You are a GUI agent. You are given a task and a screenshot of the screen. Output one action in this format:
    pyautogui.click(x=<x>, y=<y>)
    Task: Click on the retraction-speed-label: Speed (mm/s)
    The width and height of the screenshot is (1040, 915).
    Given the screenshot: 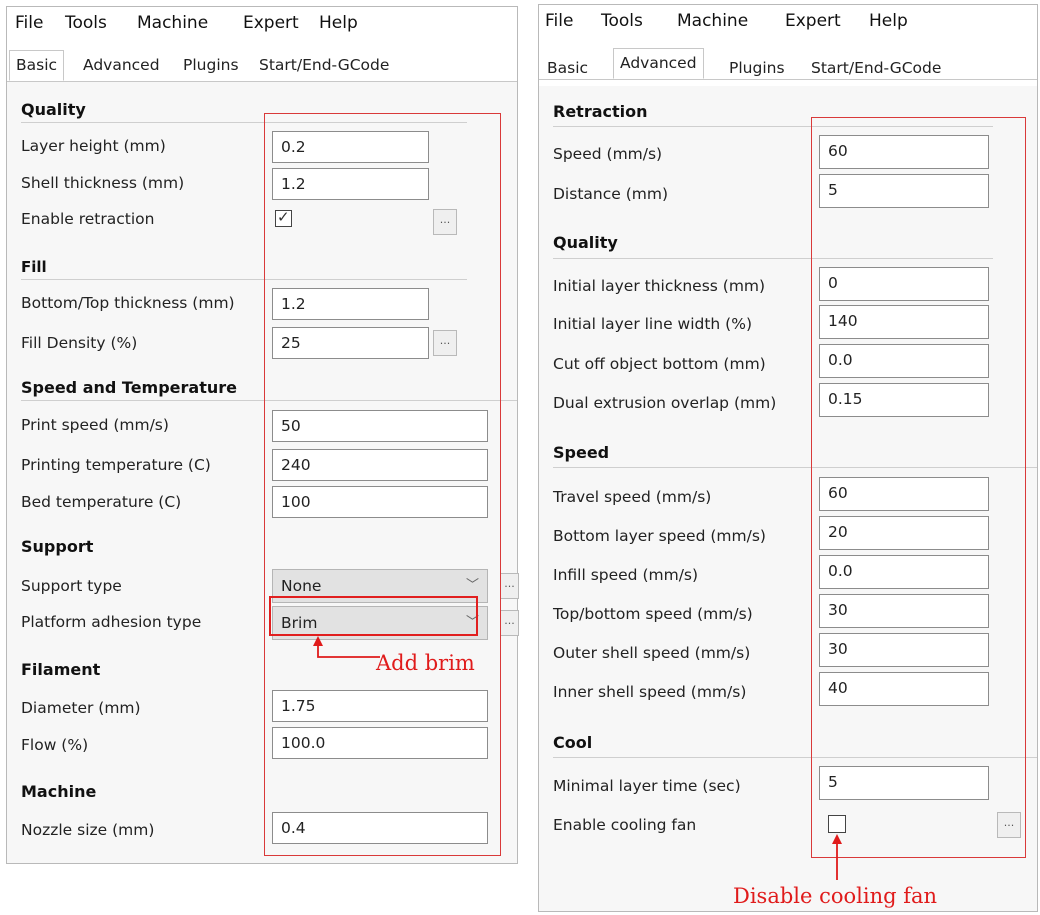 What is the action you would take?
    pyautogui.click(x=608, y=154)
    